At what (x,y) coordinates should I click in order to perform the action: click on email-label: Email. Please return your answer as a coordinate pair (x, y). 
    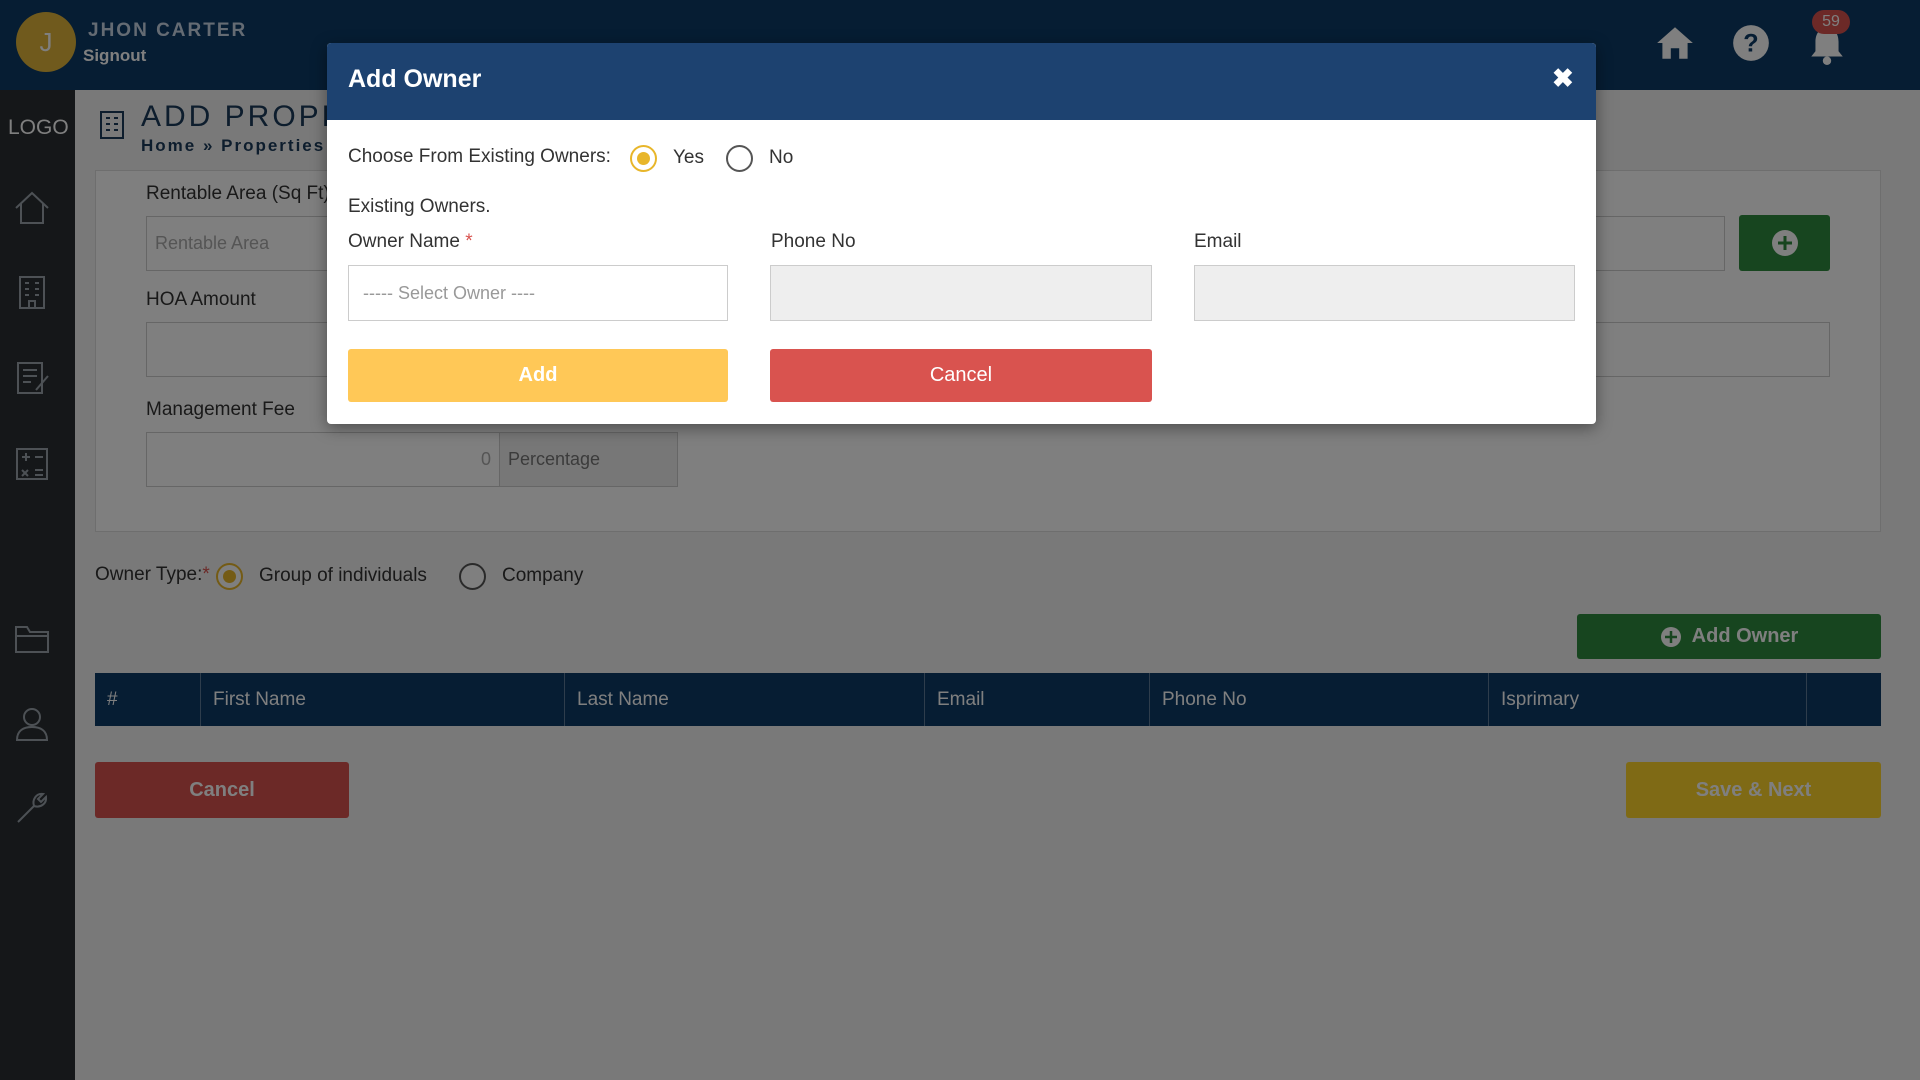
    Looking at the image, I should click on (1218, 241).